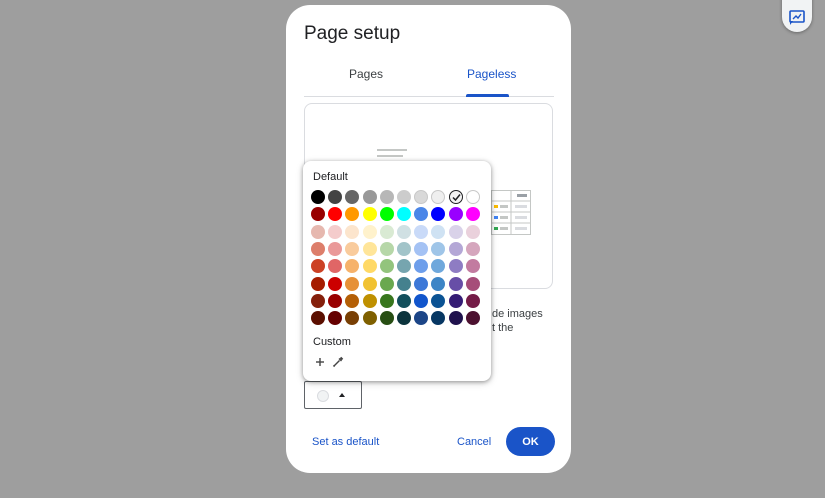 The height and width of the screenshot is (498, 825). I want to click on tab-pageless: Pageless, so click(491, 74).